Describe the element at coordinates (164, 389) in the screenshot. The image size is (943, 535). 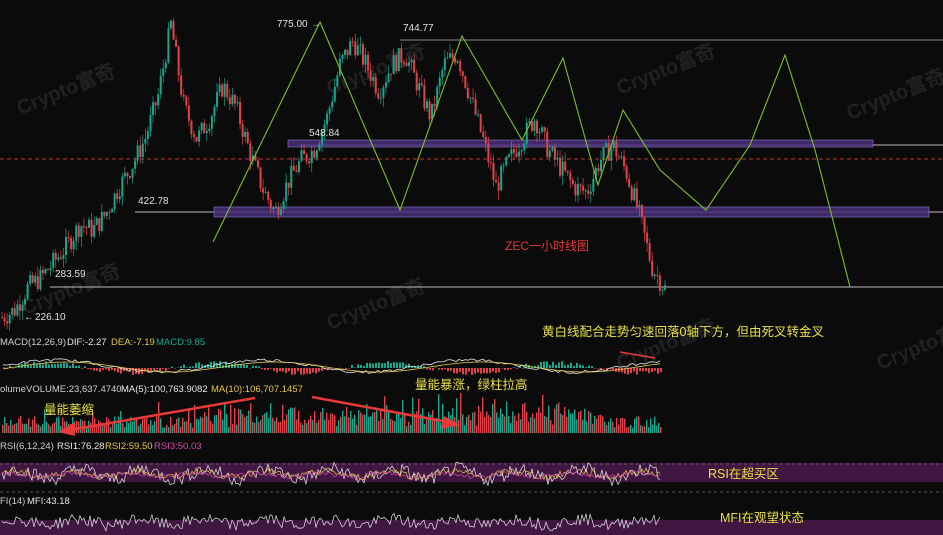
I see `volume-ma5-label: MA(5):100,763.9082` at that location.